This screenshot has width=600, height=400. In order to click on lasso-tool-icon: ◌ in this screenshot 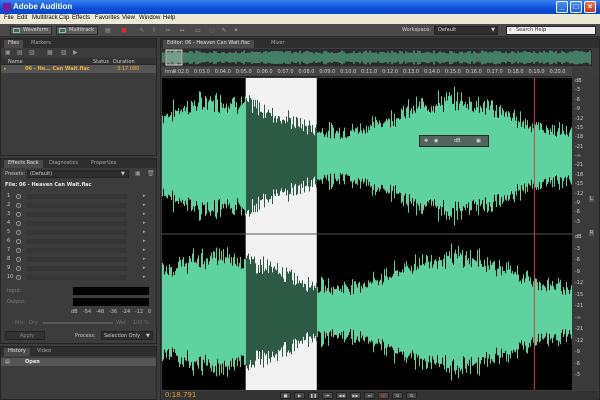, I will do `click(212, 30)`.